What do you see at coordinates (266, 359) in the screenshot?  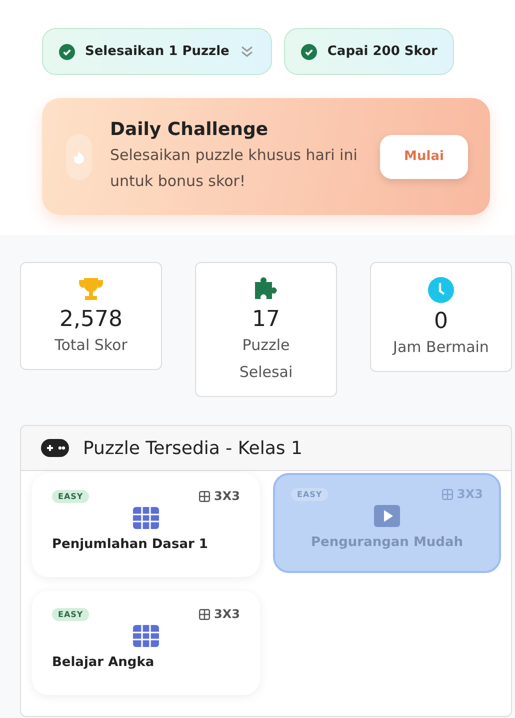 I see `stat-label: Puzzle Selesai` at bounding box center [266, 359].